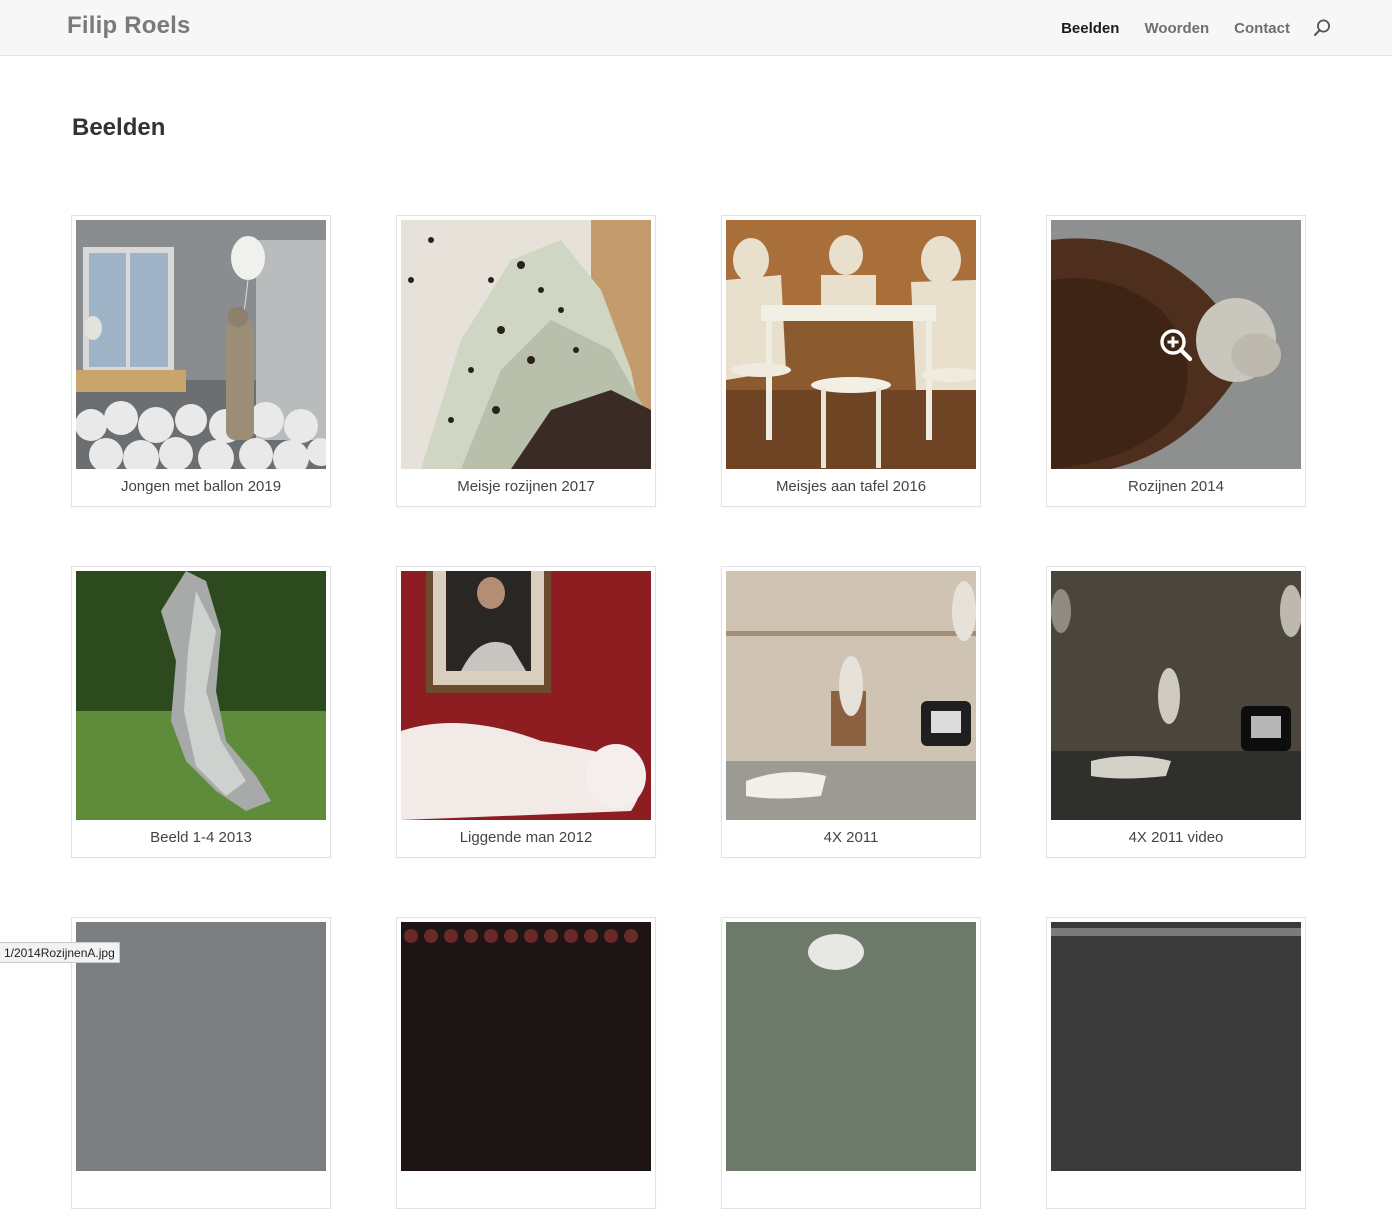  Describe the element at coordinates (526, 695) in the screenshot. I see `gallery-image-liggende-man` at that location.